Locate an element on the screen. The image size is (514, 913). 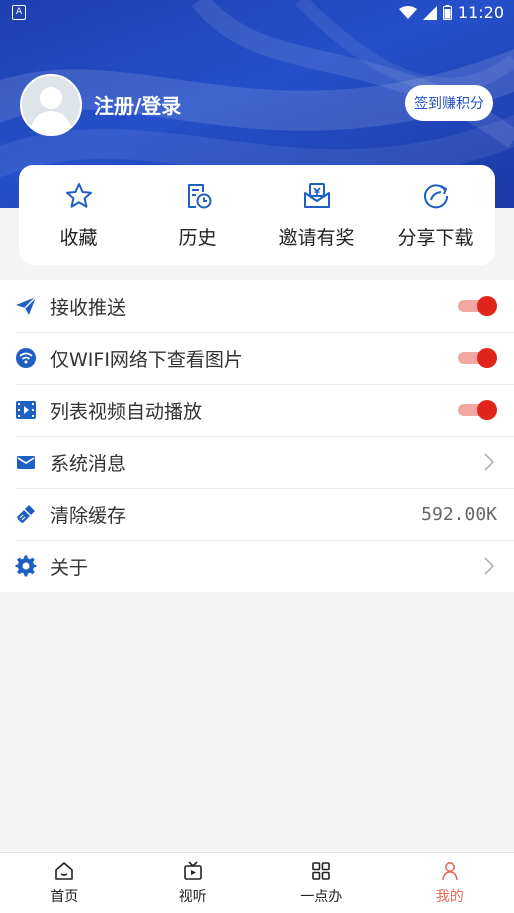
cache-size-value: 592.00K is located at coordinates (459, 514).